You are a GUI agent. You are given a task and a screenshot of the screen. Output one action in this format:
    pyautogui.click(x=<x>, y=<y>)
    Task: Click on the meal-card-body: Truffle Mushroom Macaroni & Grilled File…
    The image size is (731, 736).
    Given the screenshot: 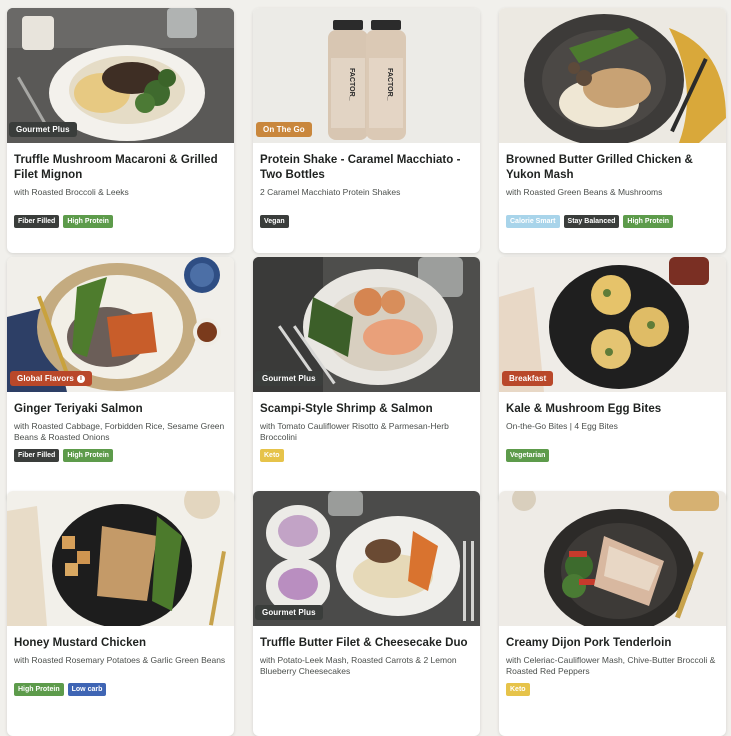 What is the action you would take?
    pyautogui.click(x=120, y=198)
    